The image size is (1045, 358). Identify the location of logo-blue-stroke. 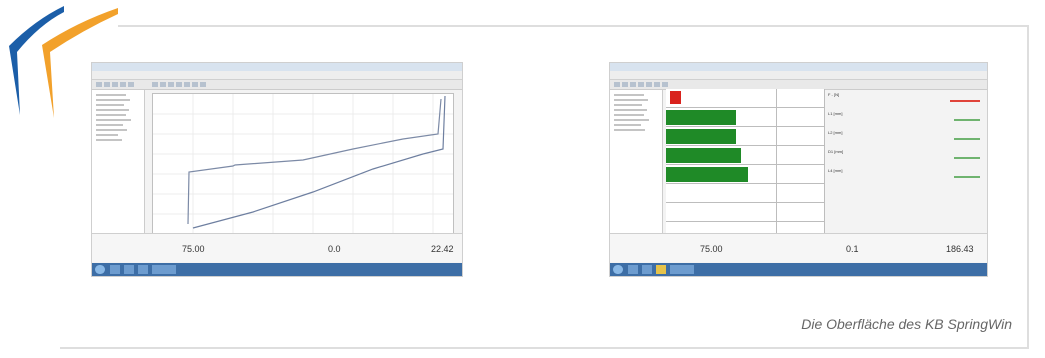
(36, 60).